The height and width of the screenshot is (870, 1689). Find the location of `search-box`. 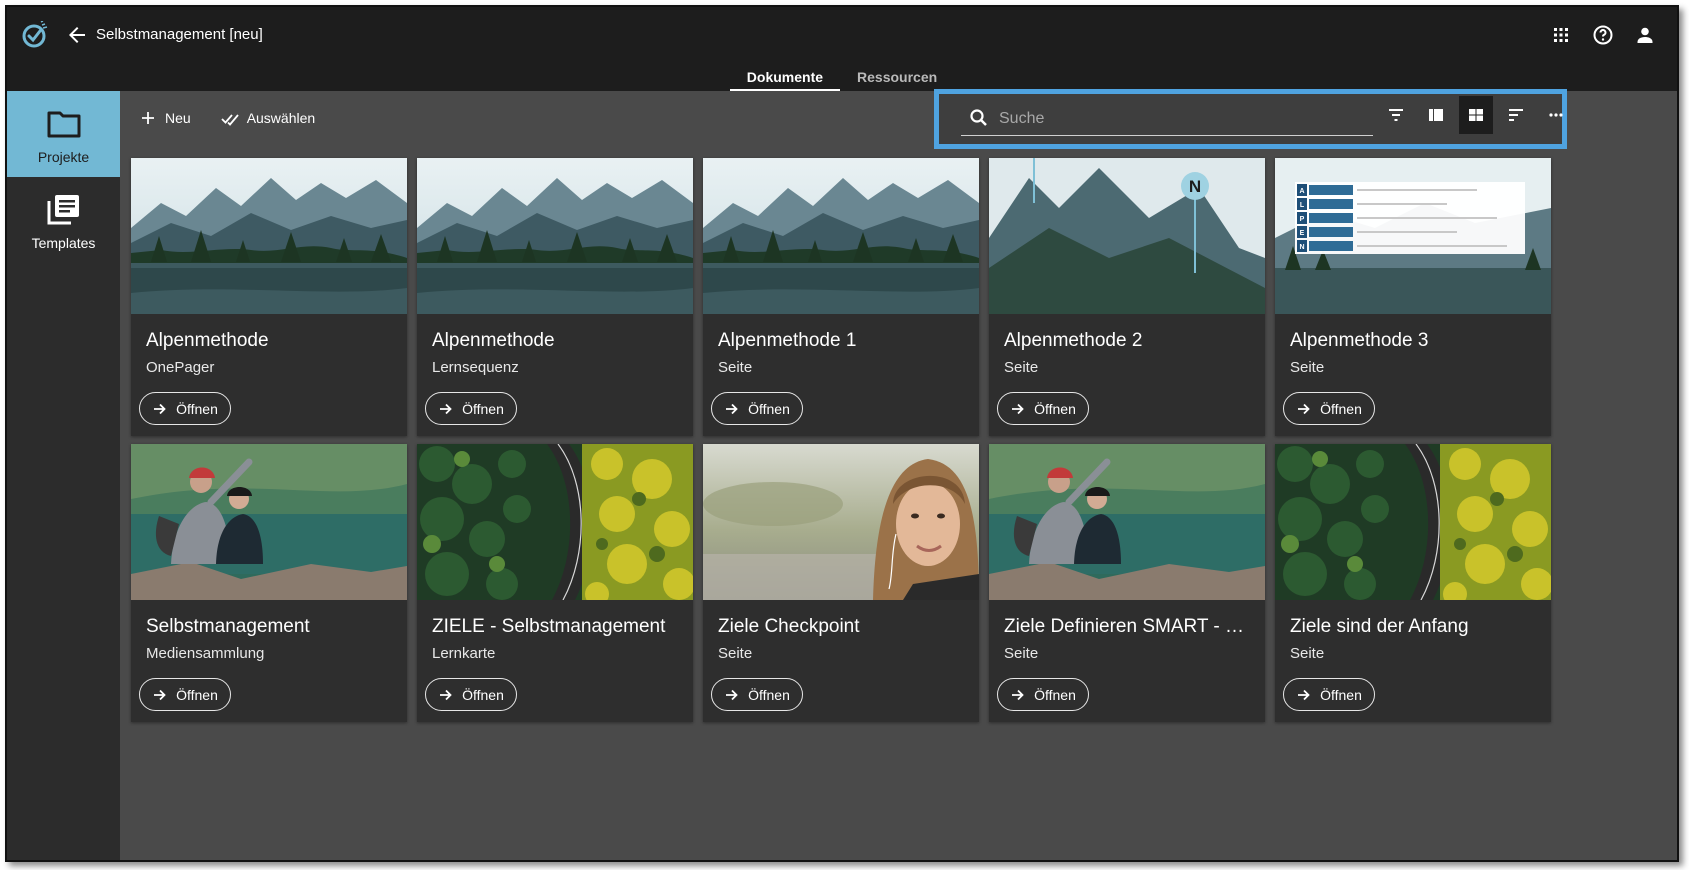

search-box is located at coordinates (1167, 119).